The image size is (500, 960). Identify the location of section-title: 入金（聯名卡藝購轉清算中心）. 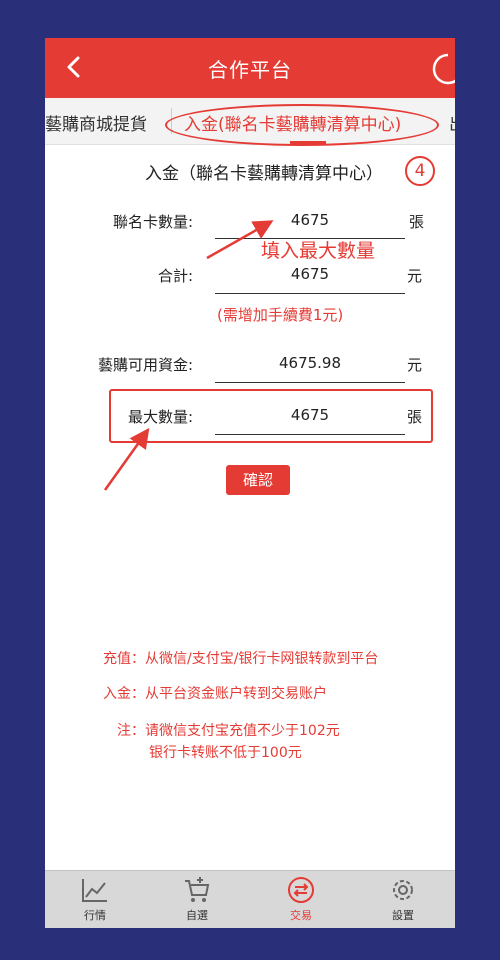
(264, 174).